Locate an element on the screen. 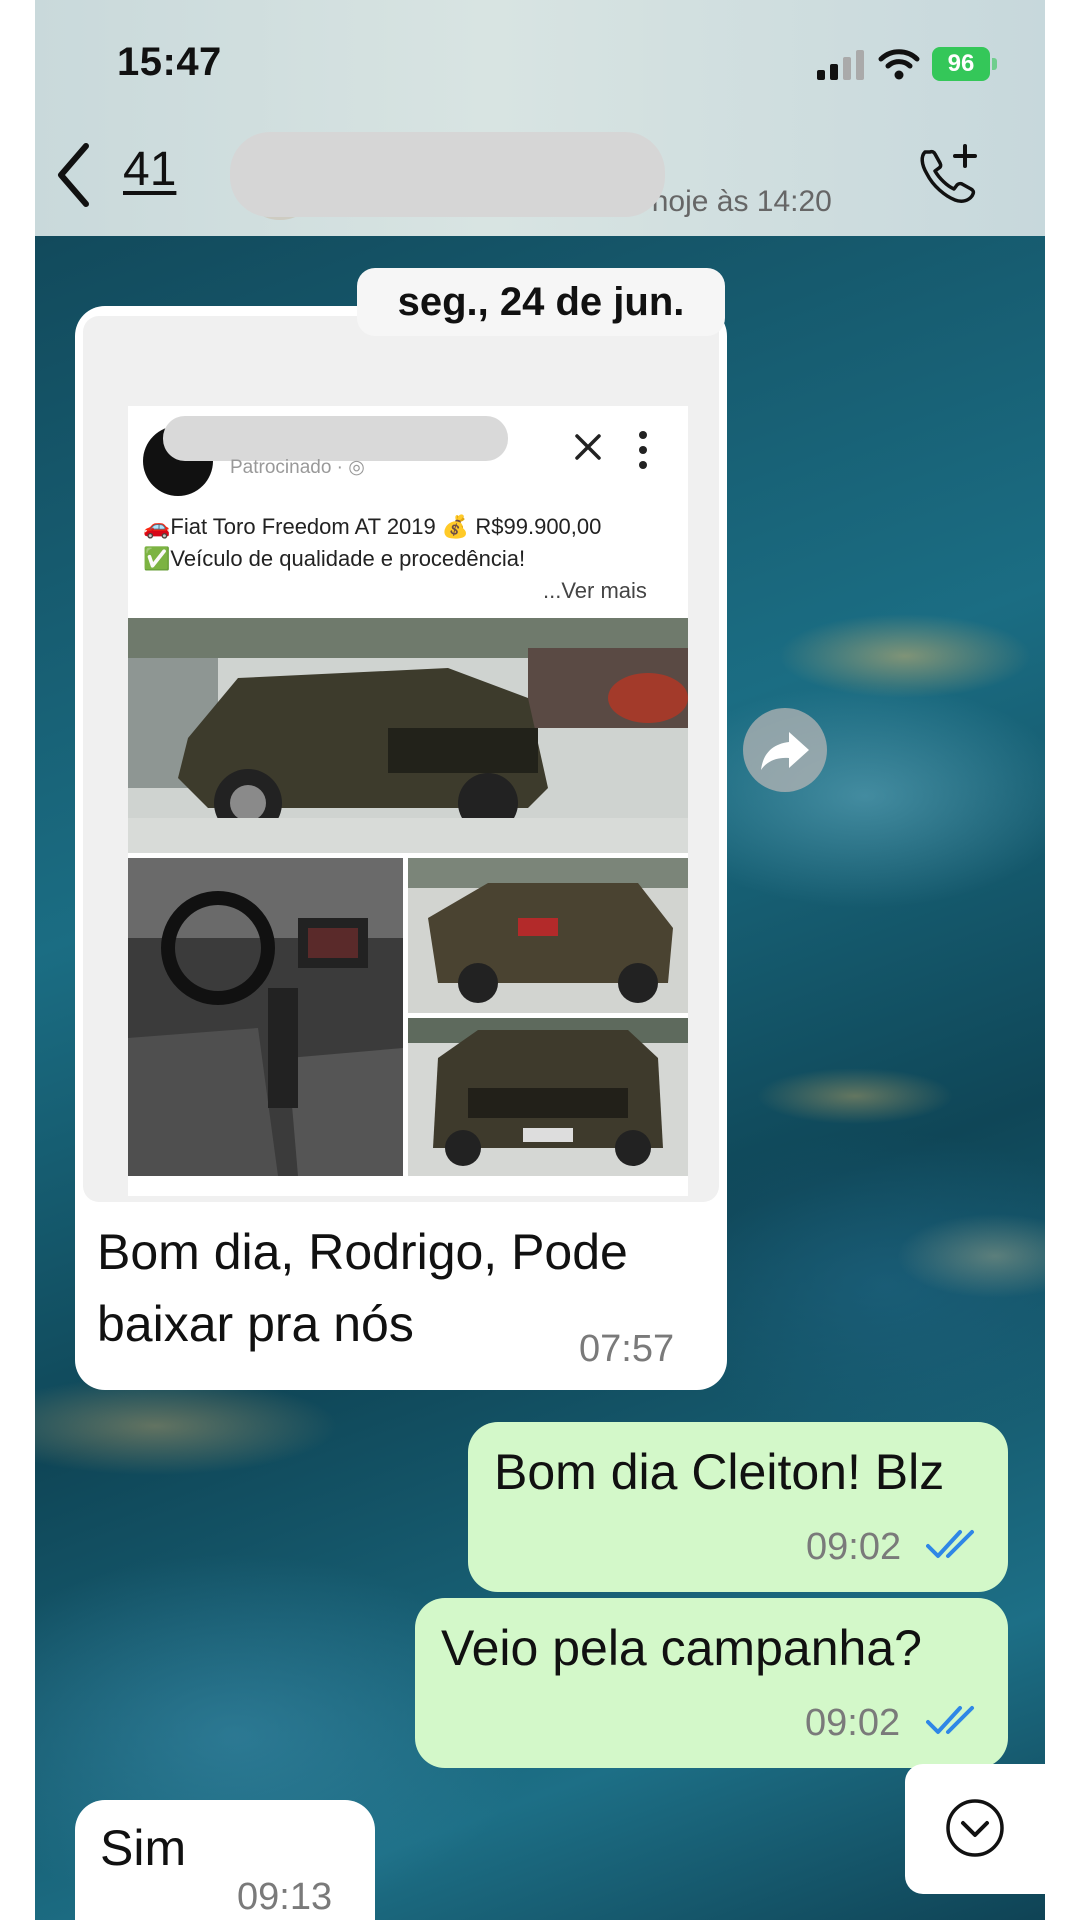  message-text: Veio pela campanha? is located at coordinates (681, 1648).